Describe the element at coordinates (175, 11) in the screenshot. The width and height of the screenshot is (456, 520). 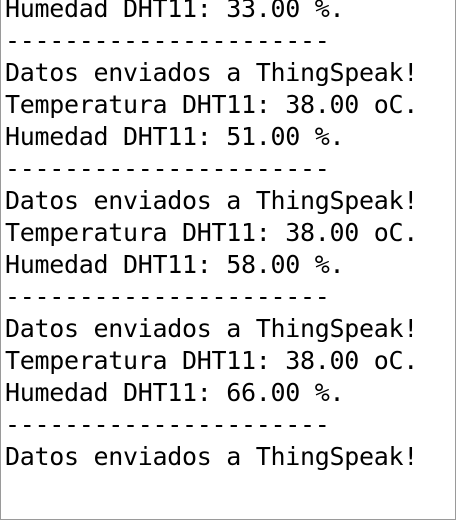
I see `output-line-humidity: Humedad DHT11: 33.00 %.` at that location.